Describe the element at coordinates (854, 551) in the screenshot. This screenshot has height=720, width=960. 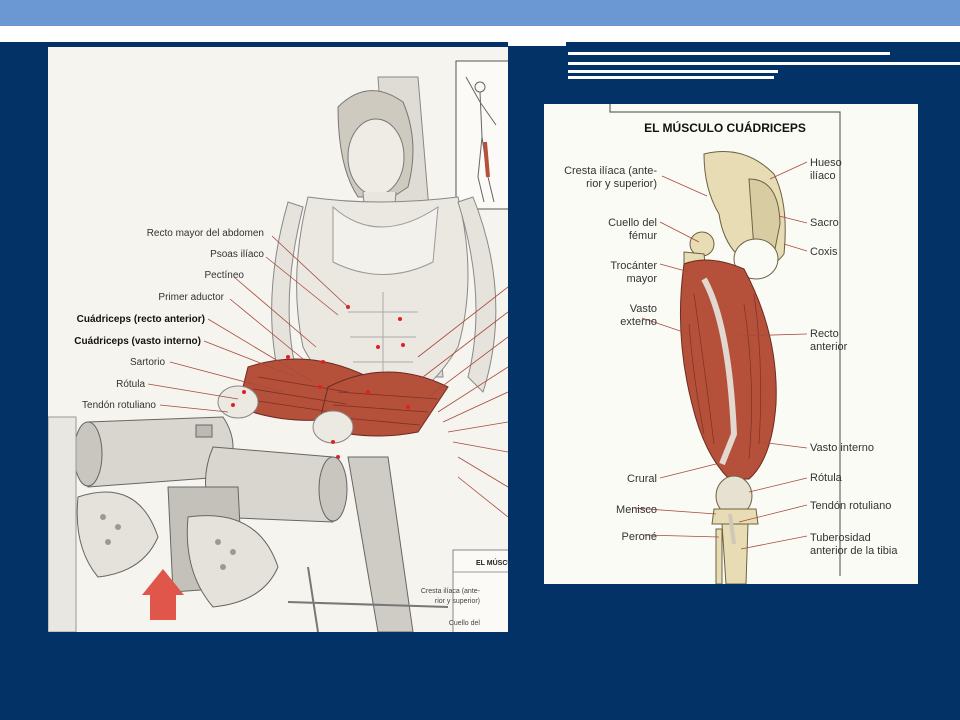
I see `label-tuberosidad-2: anterior de la tibia` at that location.